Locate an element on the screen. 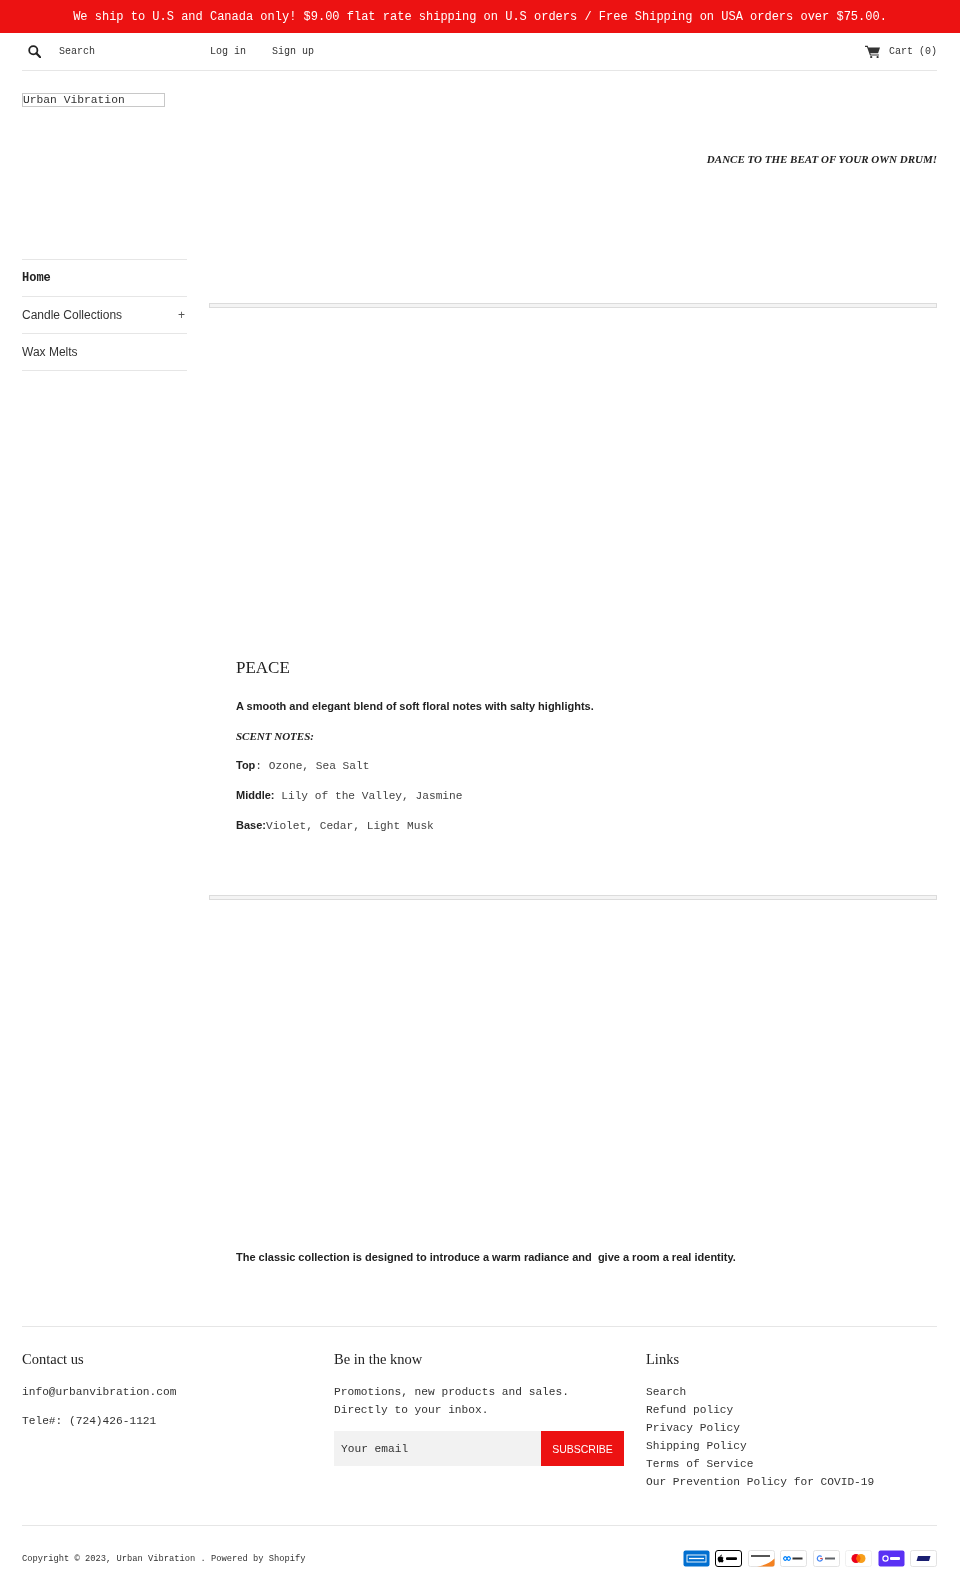 The image size is (960, 1588). footer-link: Shipping Policy is located at coordinates (696, 1446).